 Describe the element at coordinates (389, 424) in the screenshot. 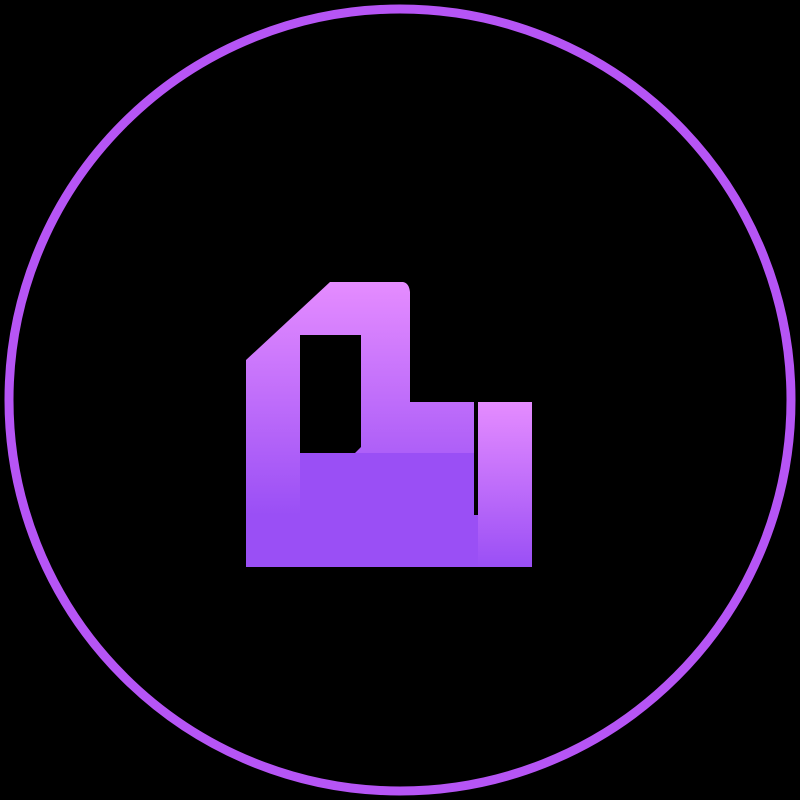

I see `l-monogram-icon` at that location.